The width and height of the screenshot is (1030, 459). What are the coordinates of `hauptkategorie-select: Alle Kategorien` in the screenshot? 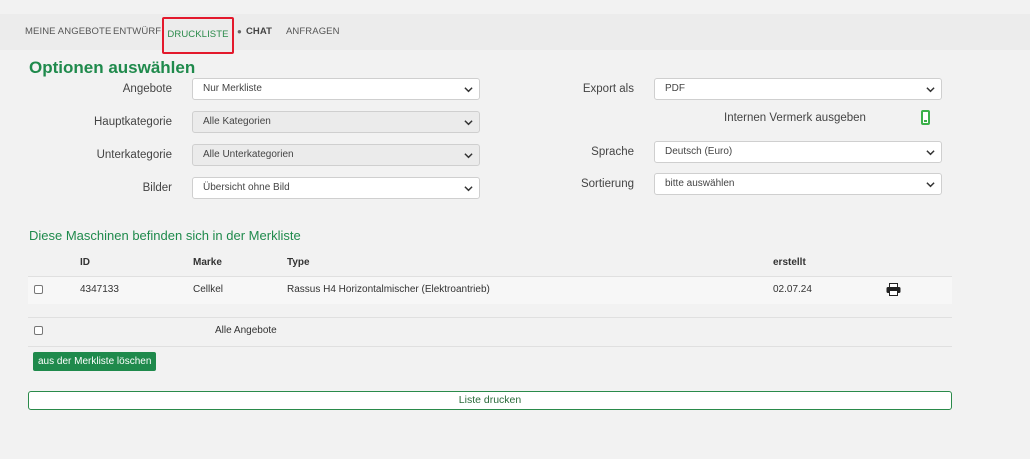 It's located at (336, 122).